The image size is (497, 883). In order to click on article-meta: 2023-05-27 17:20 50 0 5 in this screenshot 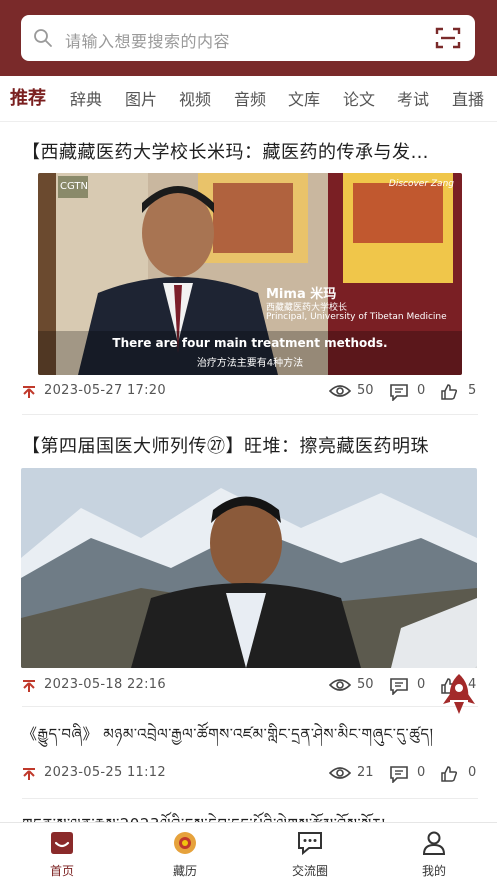, I will do `click(250, 392)`.